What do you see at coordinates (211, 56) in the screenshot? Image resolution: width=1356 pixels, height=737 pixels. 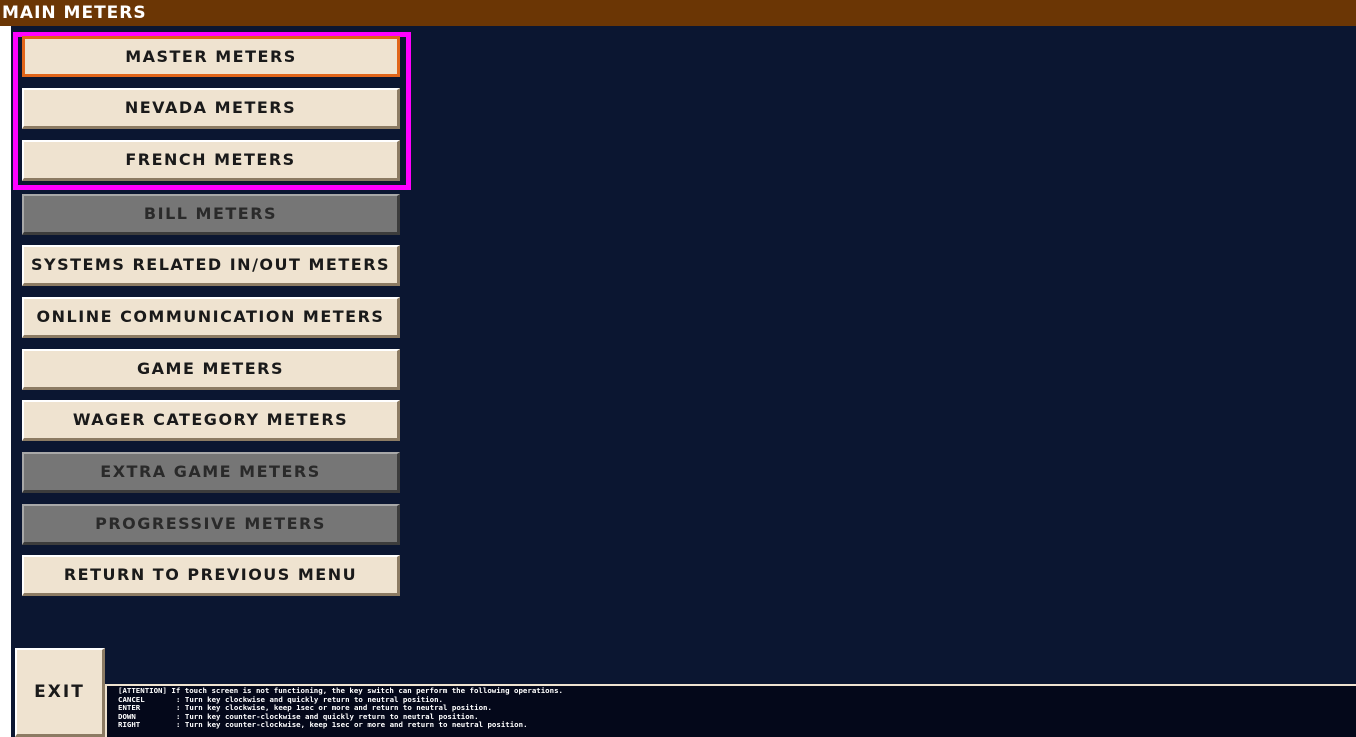 I see `master-meters-button: MASTER METERS` at bounding box center [211, 56].